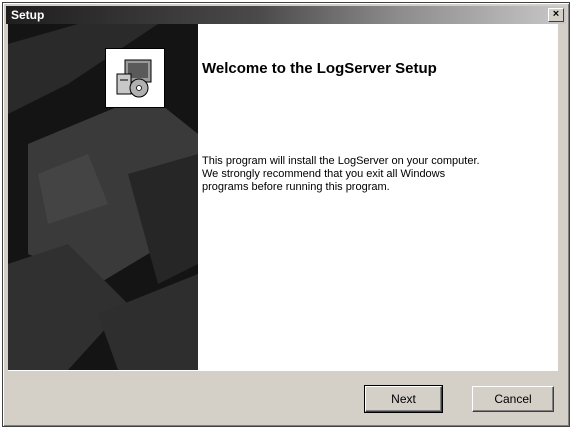 This screenshot has width=572, height=431. I want to click on cancel-button: Cancel, so click(513, 399).